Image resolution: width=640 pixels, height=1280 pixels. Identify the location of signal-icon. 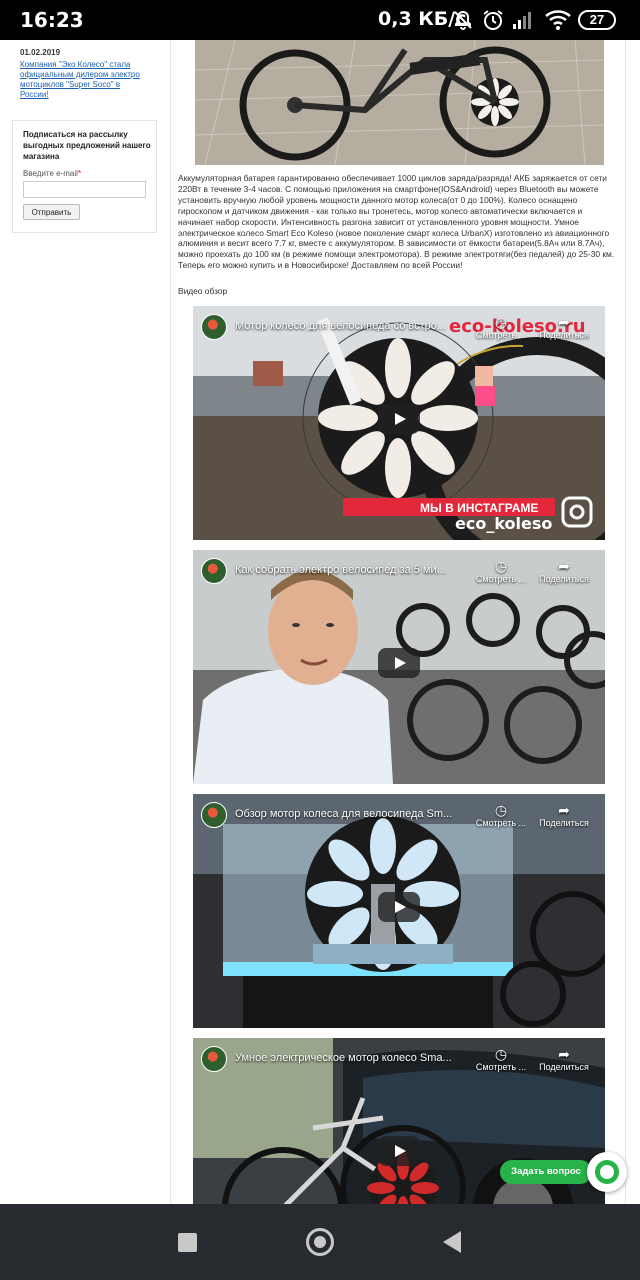
(522, 20).